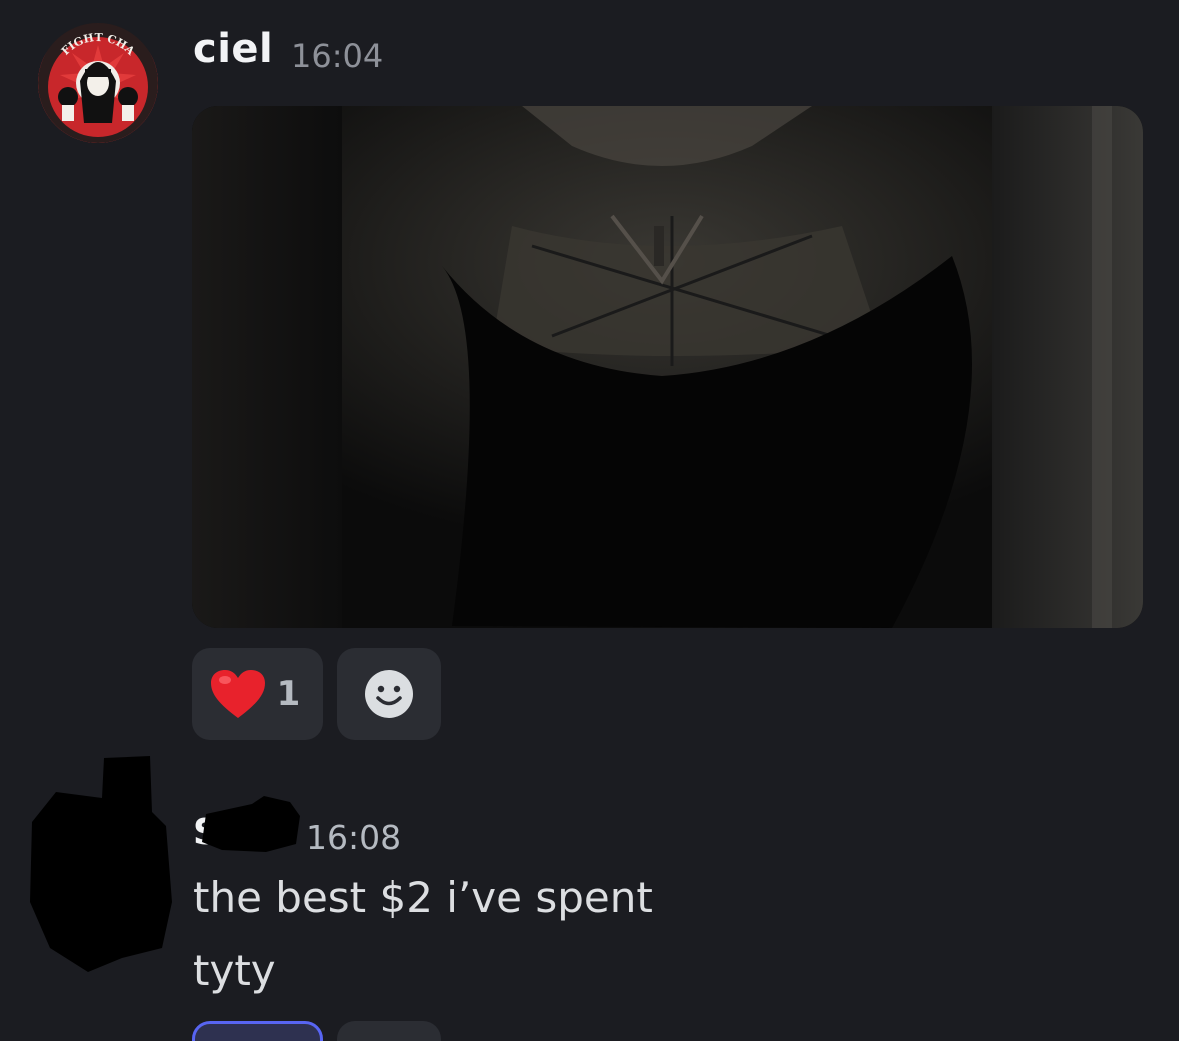  What do you see at coordinates (233, 49) in the screenshot?
I see `author-name: ciel` at bounding box center [233, 49].